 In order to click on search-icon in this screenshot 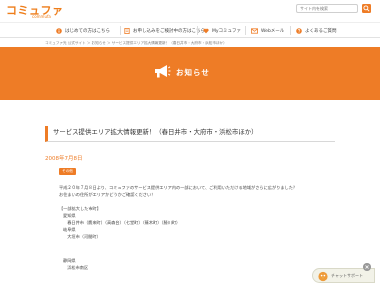, I will do `click(366, 8)`.